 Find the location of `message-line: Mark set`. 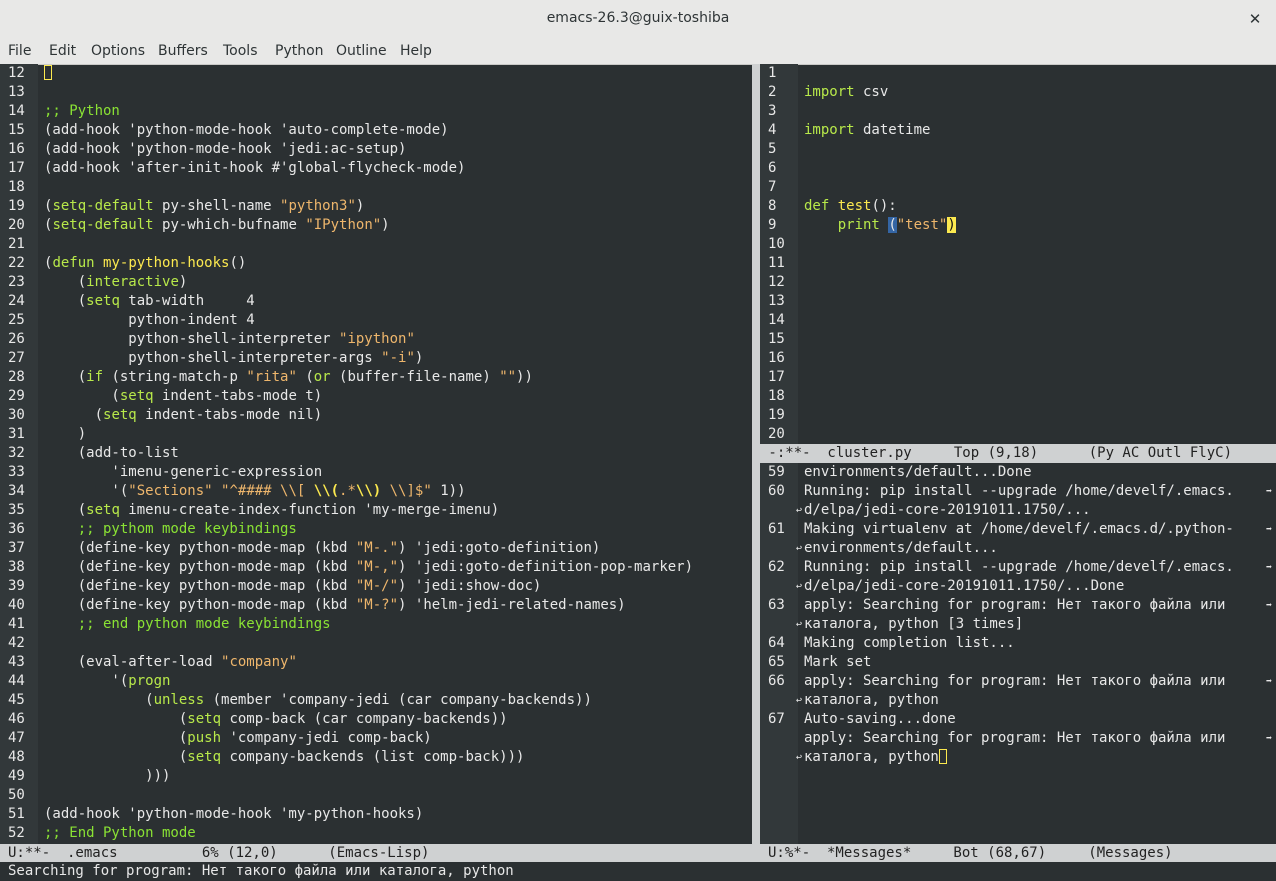

message-line: Mark set is located at coordinates (1039, 662).